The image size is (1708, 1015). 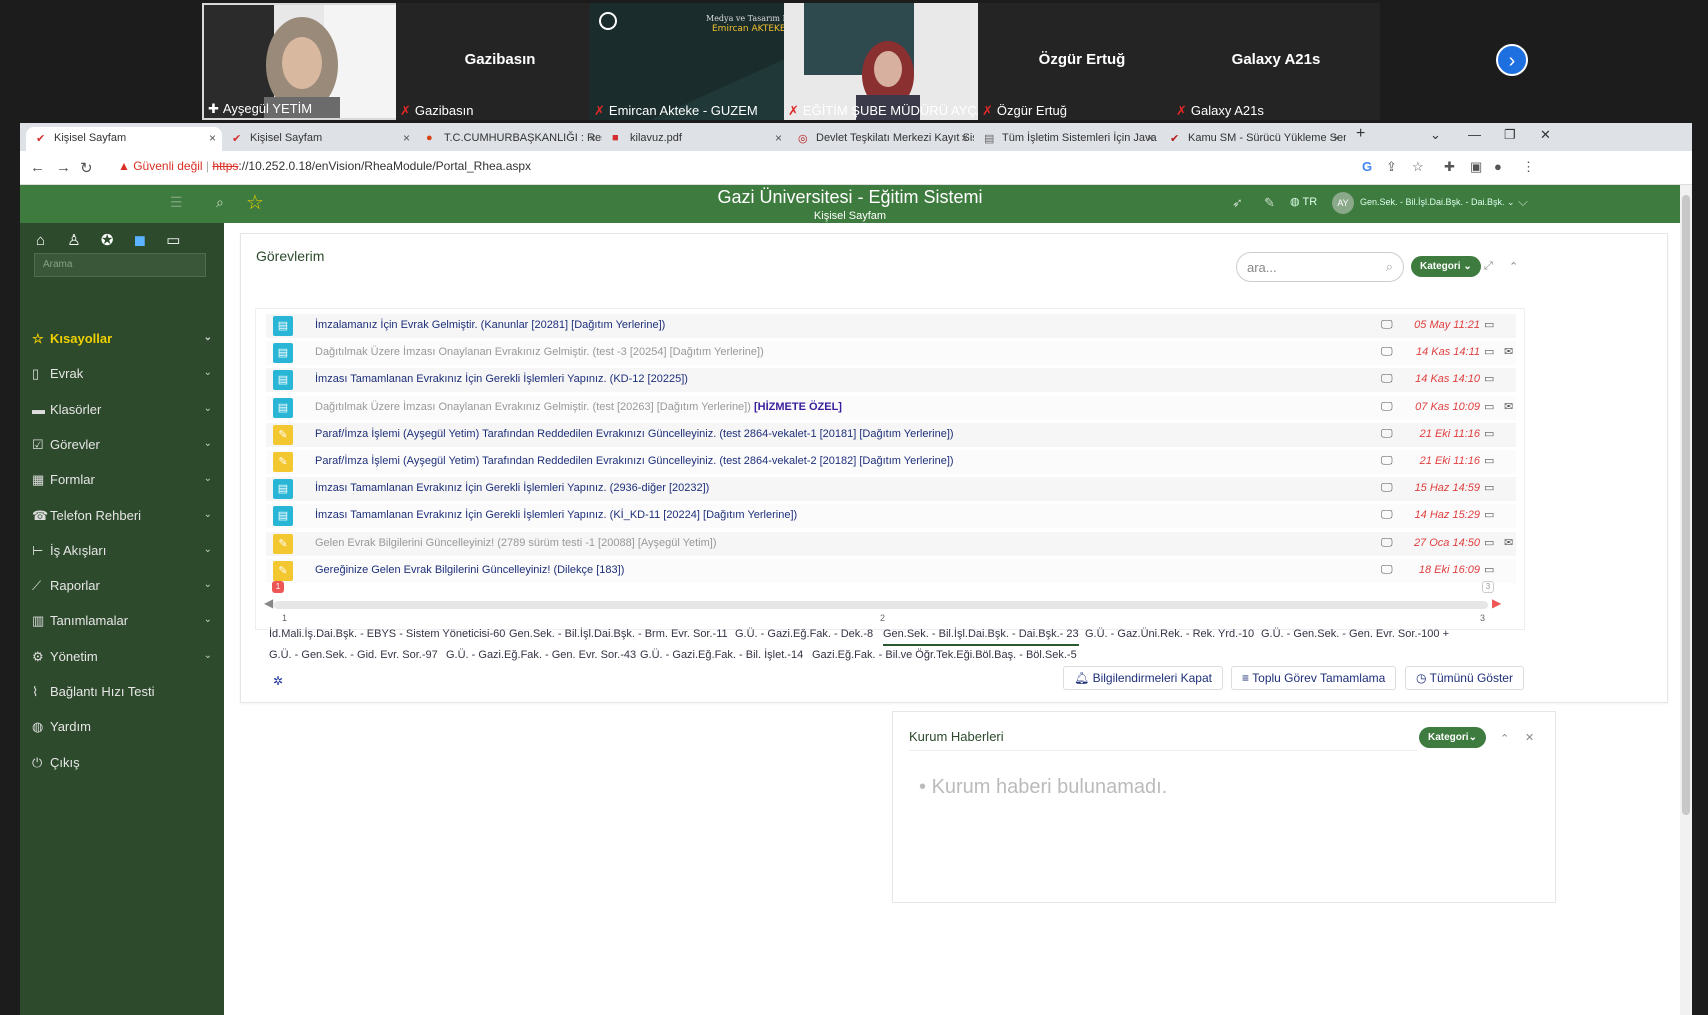 I want to click on sidebar-item: ⌇ Bağlantı Hızı Testi, so click(x=122, y=695).